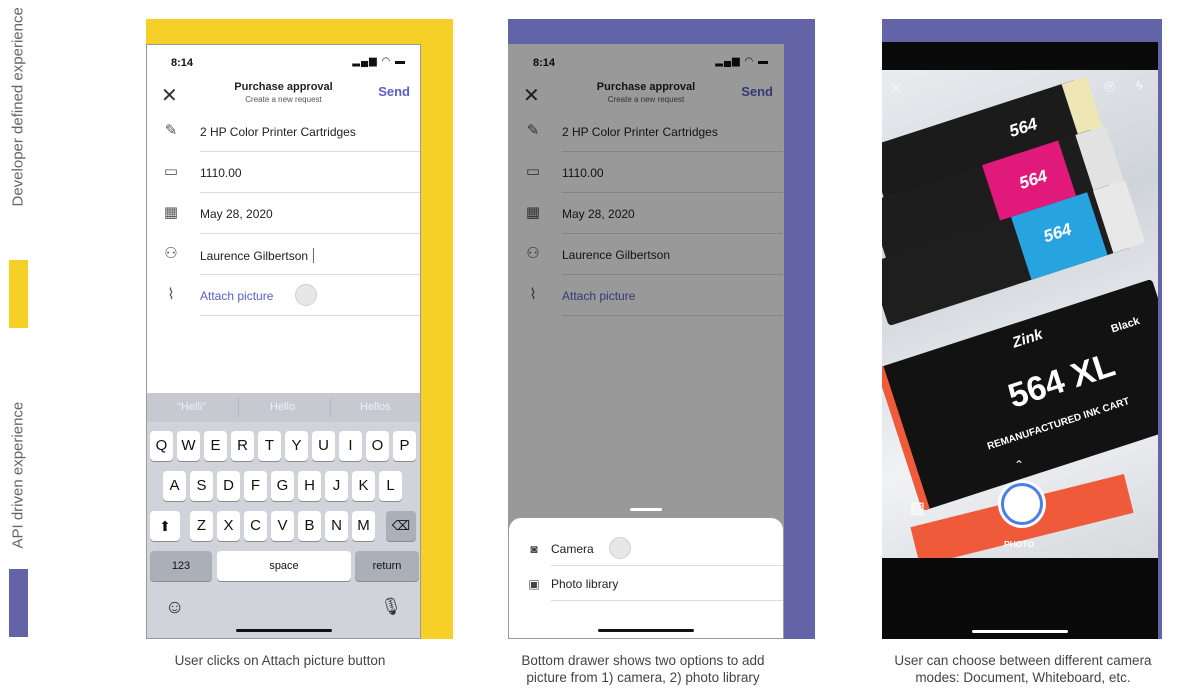 This screenshot has width=1200, height=699. I want to click on key-v: V, so click(282, 526).